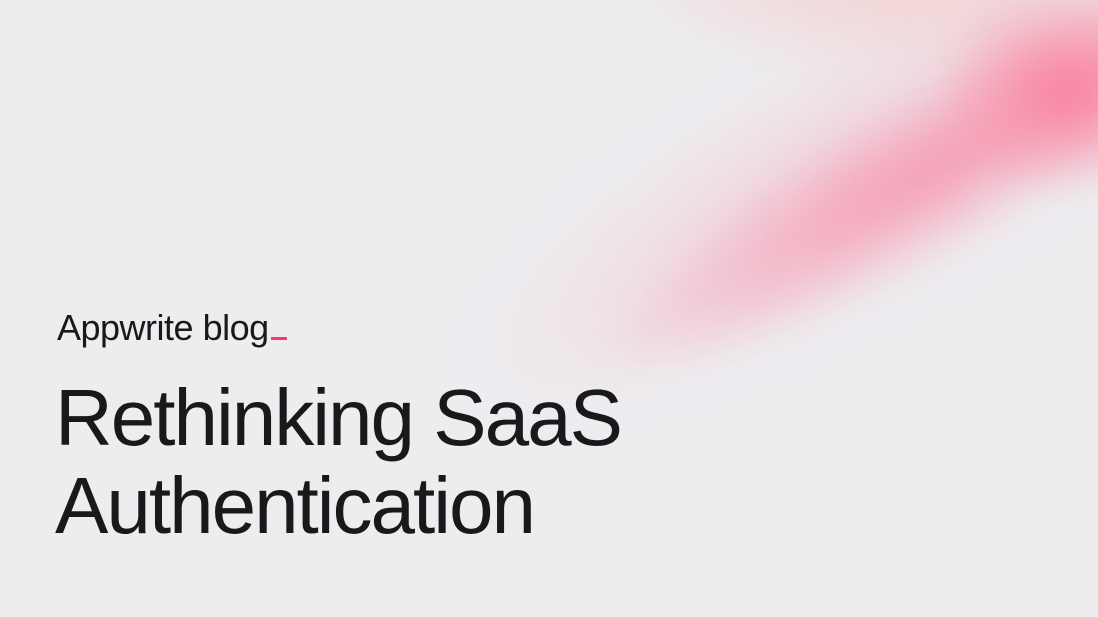 This screenshot has width=1098, height=617. Describe the element at coordinates (163, 327) in the screenshot. I see `blog-brand-label: Appwrite blog` at that location.